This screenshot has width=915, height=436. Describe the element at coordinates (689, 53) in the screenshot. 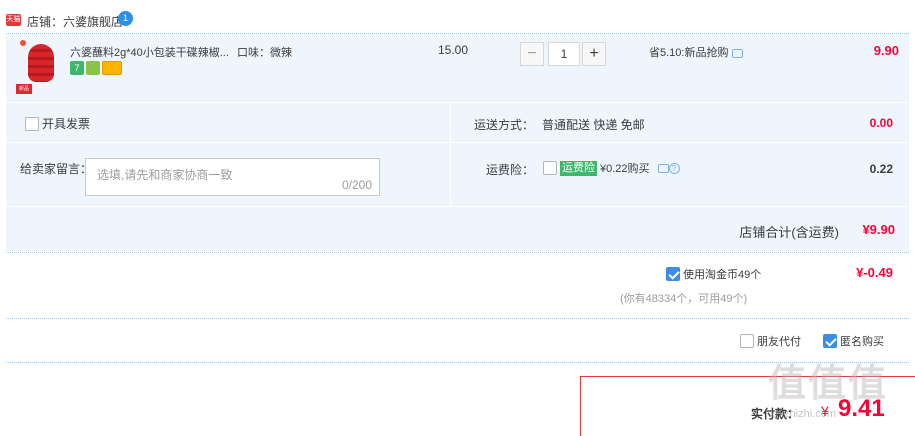

I see `promo-text: 省5.10:新品抢购` at that location.